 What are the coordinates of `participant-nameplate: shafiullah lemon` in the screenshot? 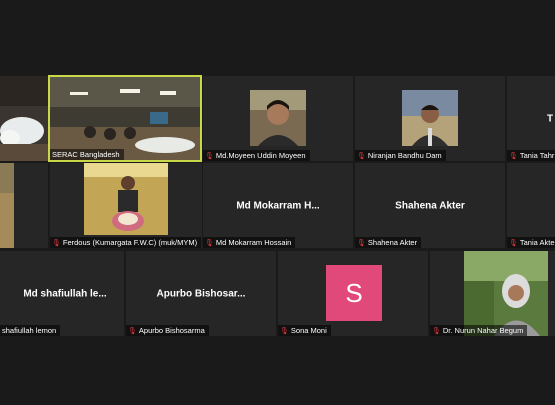 It's located at (30, 330).